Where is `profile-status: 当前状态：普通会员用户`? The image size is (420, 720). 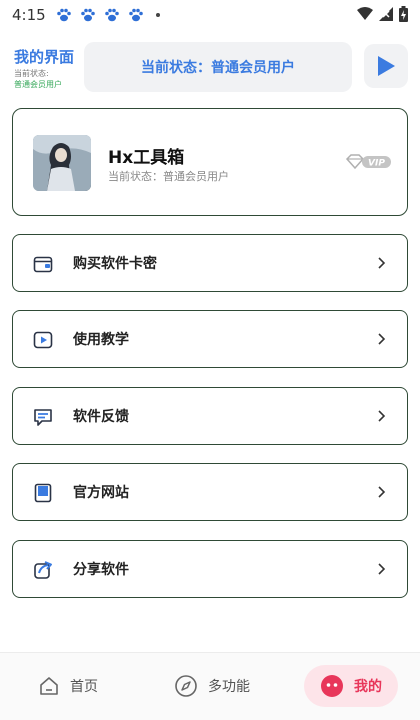
profile-status: 当前状态：普通会员用户 is located at coordinates (168, 176).